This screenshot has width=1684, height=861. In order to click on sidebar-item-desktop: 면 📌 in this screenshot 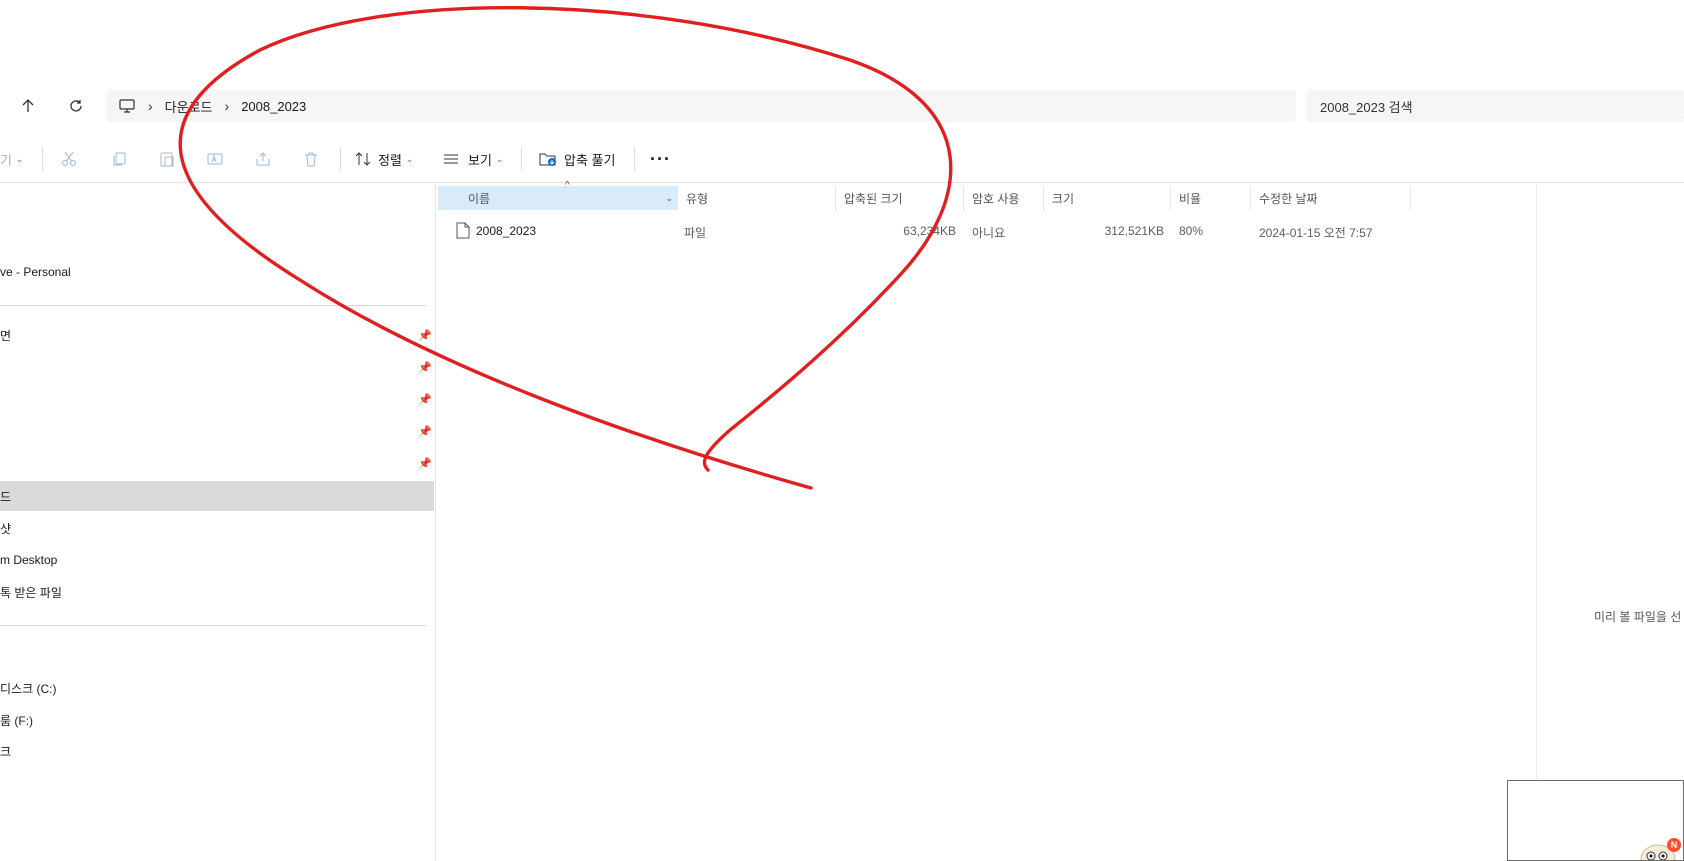, I will do `click(217, 335)`.